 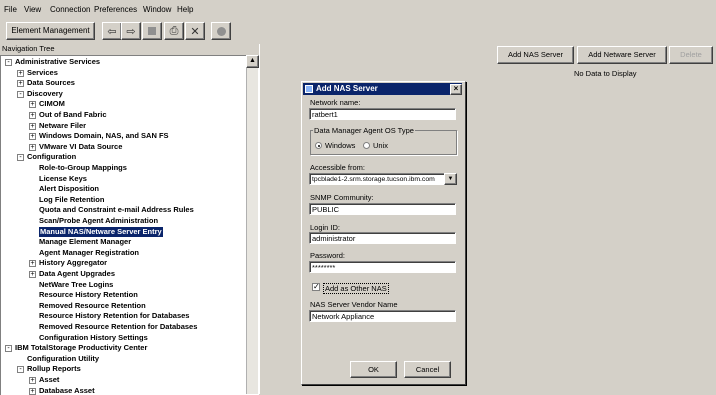 What do you see at coordinates (88, 295) in the screenshot?
I see `tree-item-label: Resource History Retention` at bounding box center [88, 295].